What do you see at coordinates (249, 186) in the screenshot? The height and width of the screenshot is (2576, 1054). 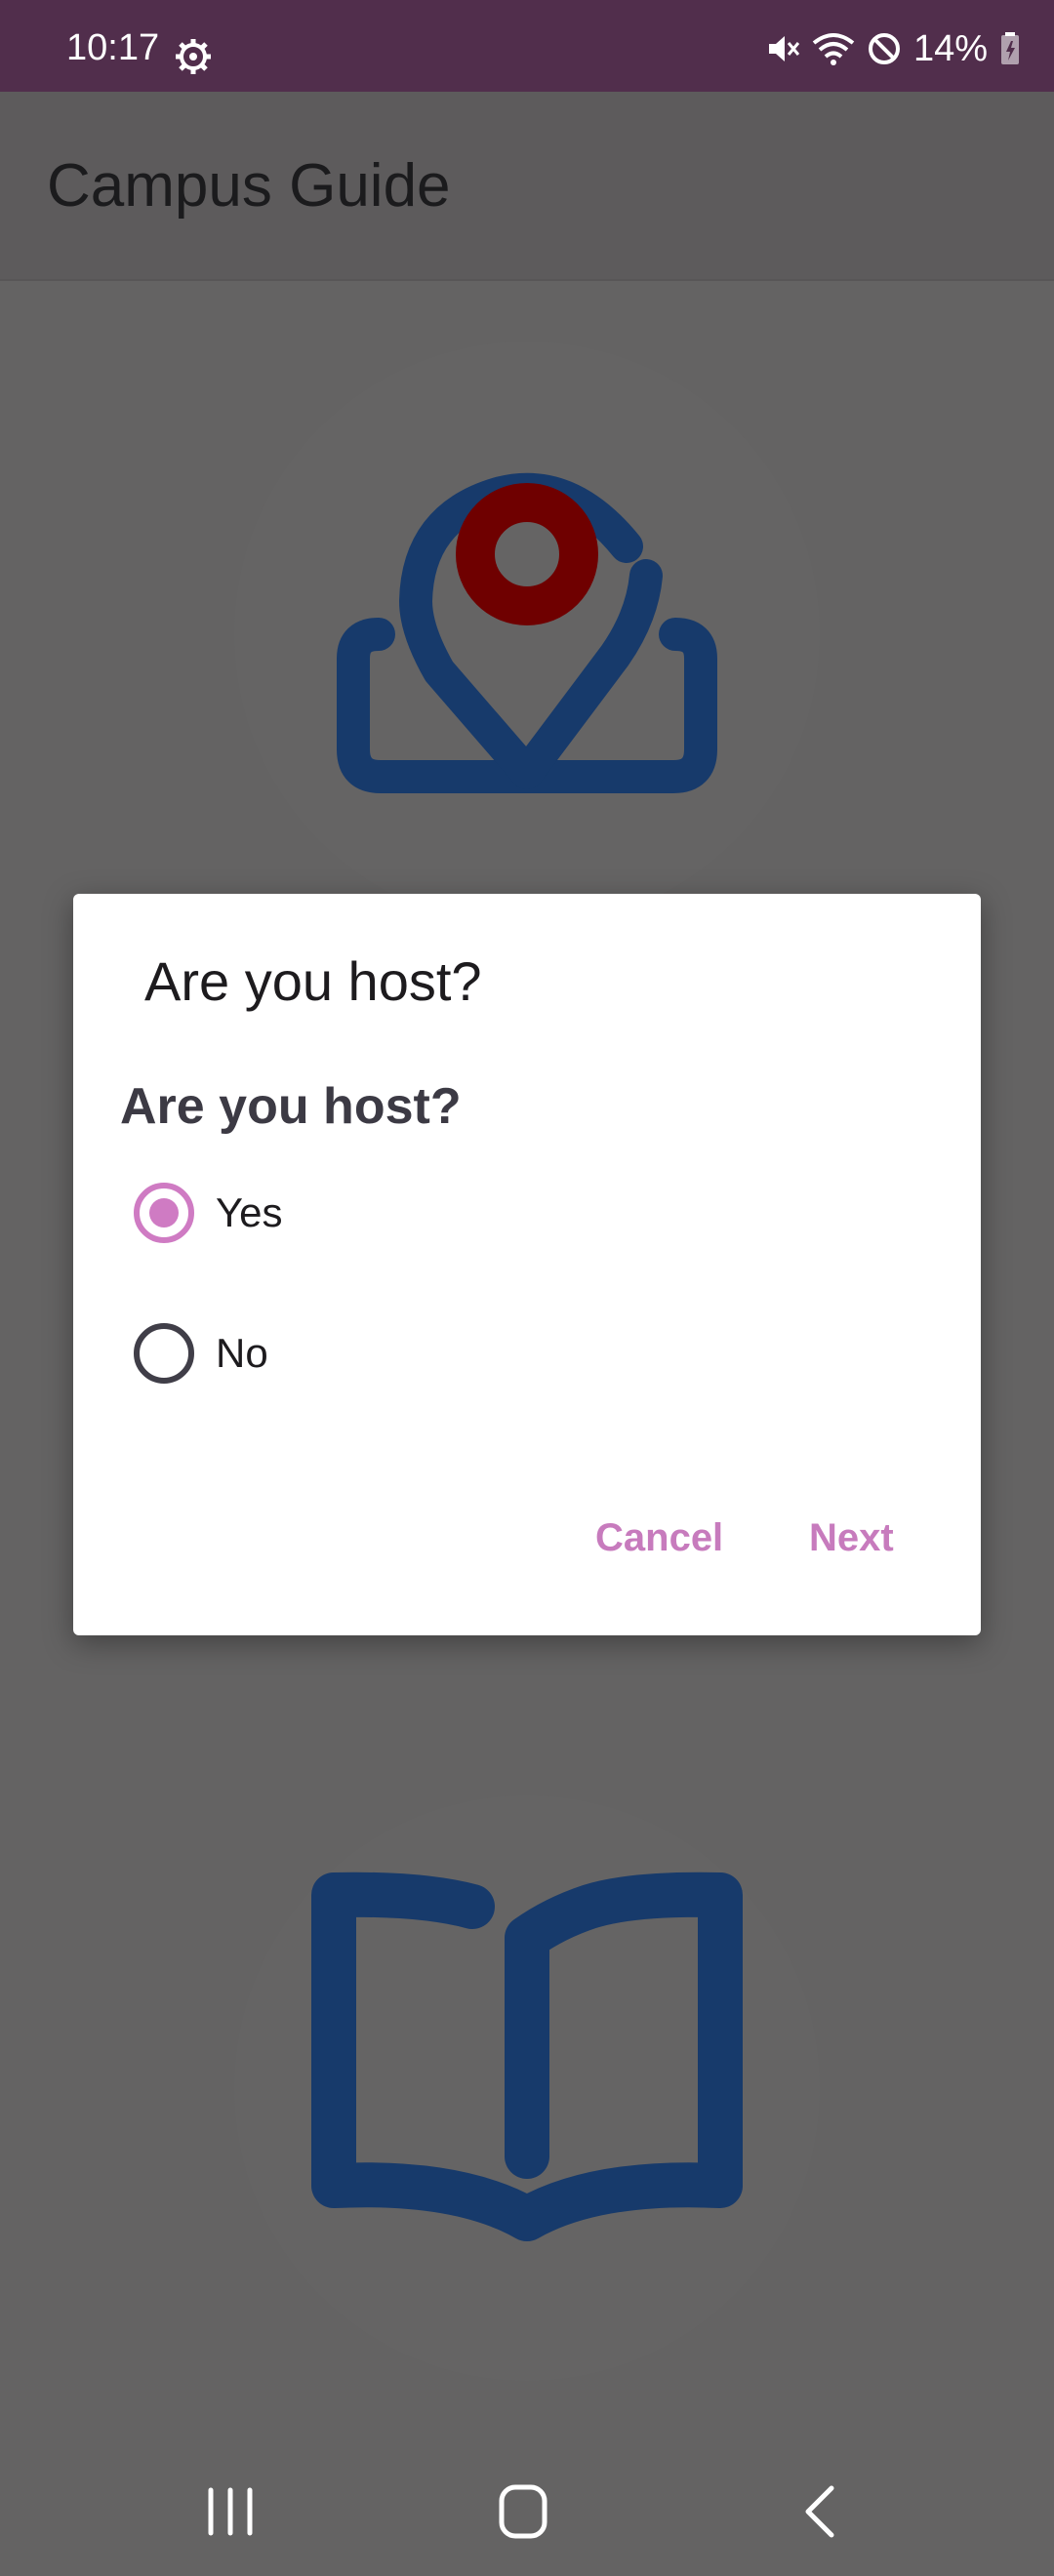 I see `app-title: Campus Guide` at bounding box center [249, 186].